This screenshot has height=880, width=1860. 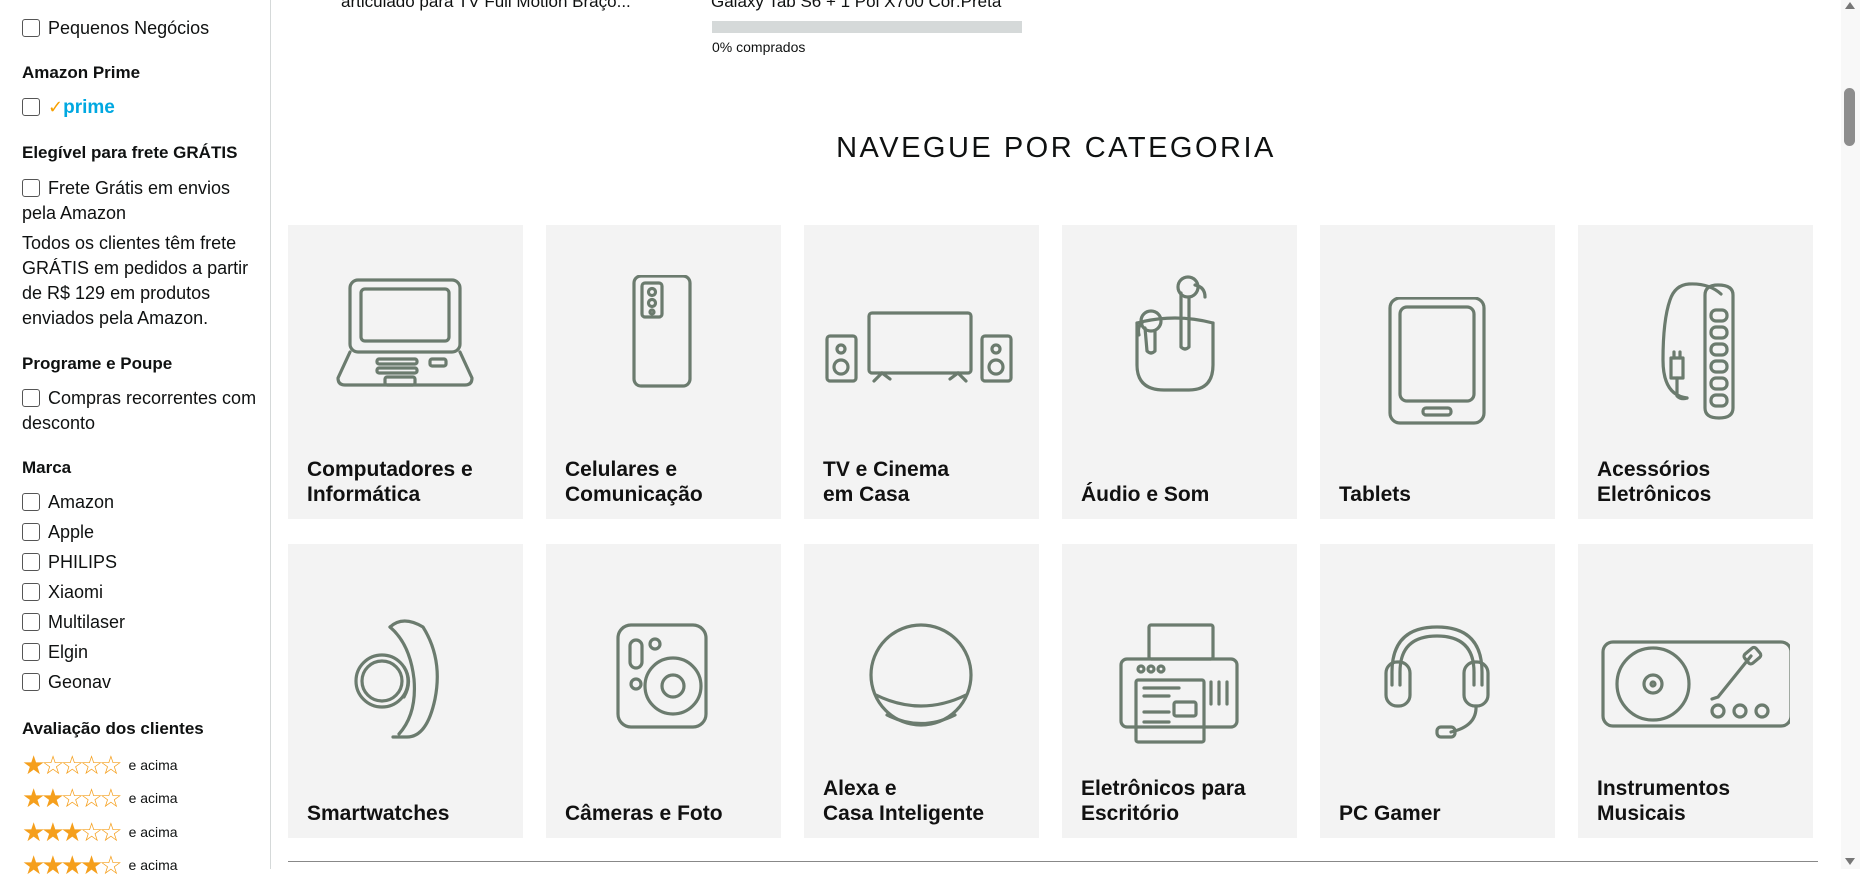 What do you see at coordinates (66, 682) in the screenshot?
I see `filter-brand: Geonav` at bounding box center [66, 682].